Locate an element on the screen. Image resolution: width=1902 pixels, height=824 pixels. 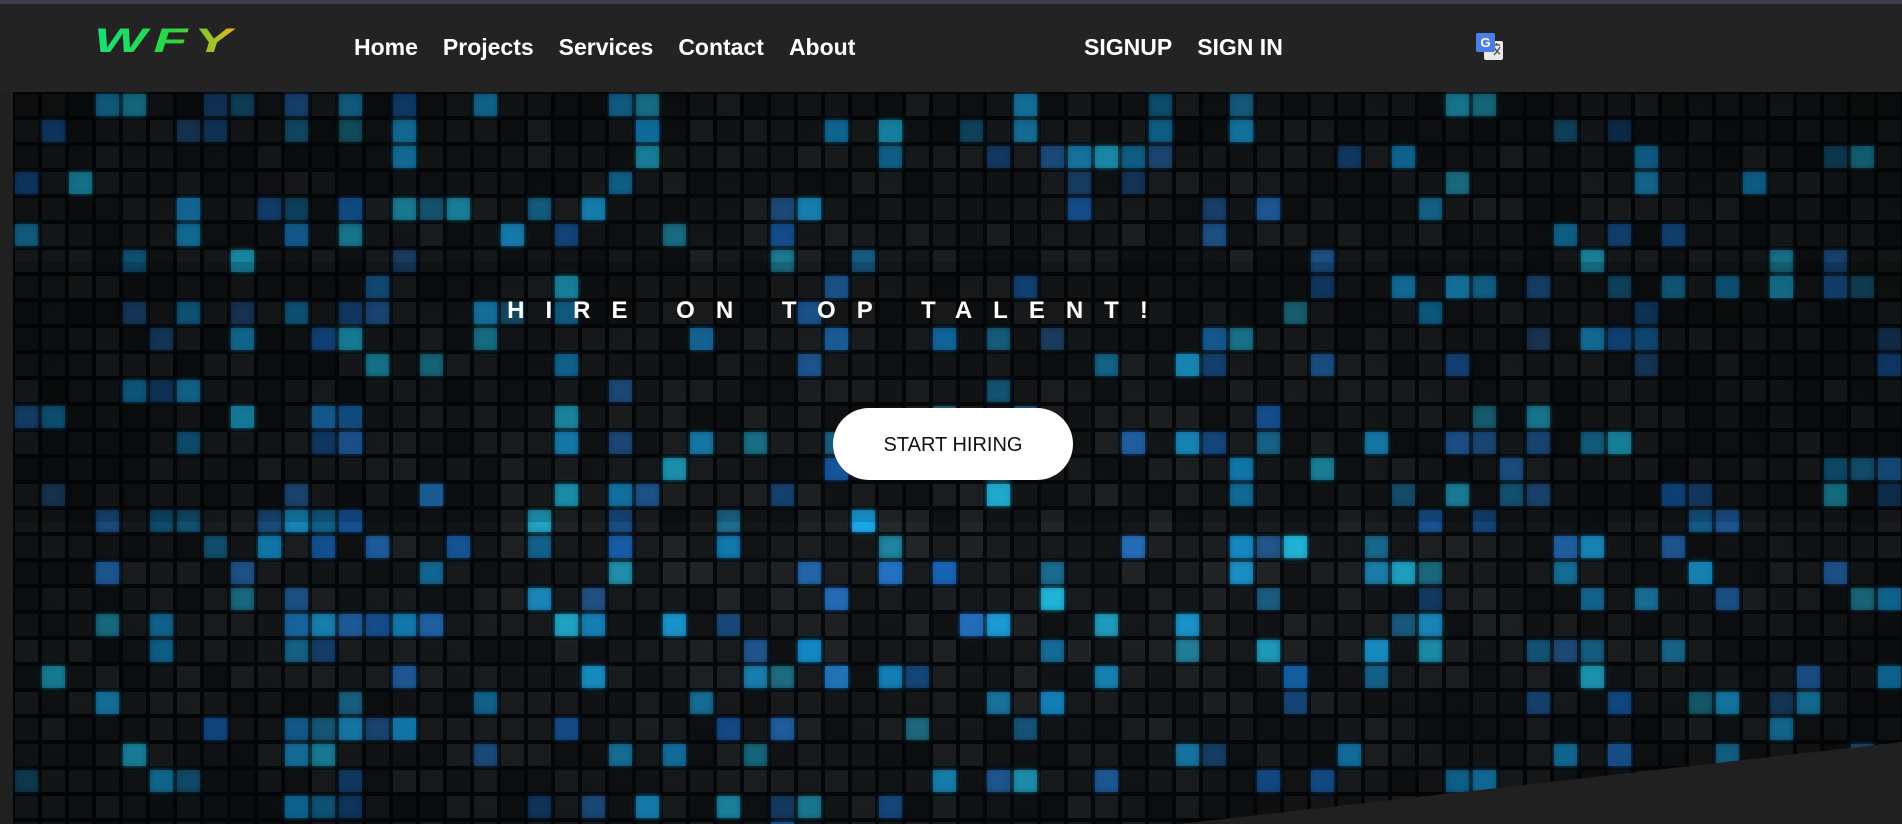
hero-bottom-wedge is located at coordinates (1541, 783).